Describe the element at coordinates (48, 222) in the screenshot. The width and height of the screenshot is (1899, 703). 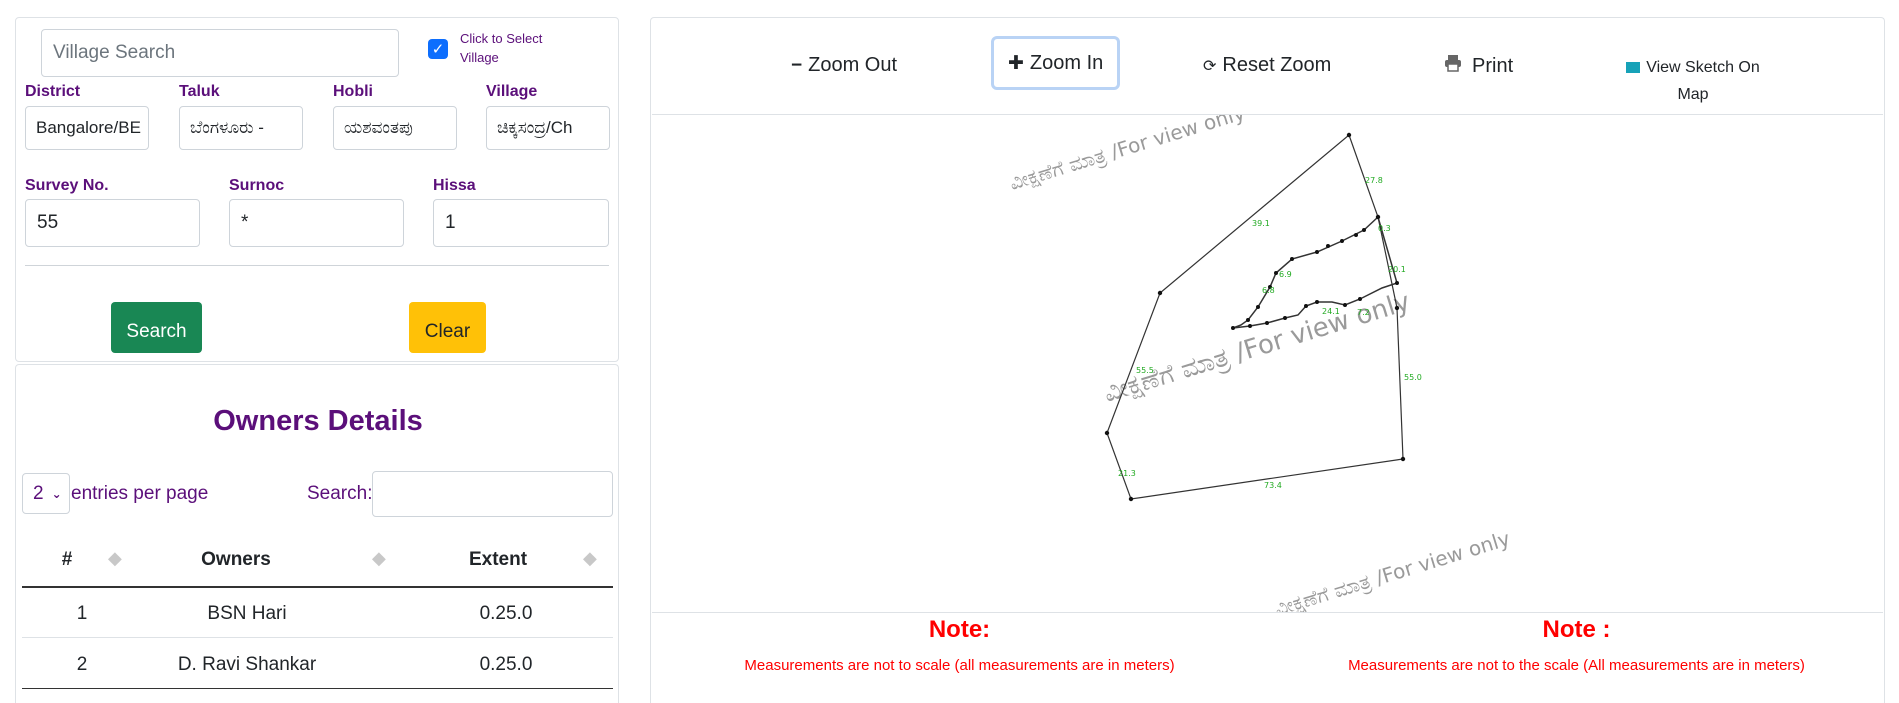
I see `survey-number-value: 55` at that location.